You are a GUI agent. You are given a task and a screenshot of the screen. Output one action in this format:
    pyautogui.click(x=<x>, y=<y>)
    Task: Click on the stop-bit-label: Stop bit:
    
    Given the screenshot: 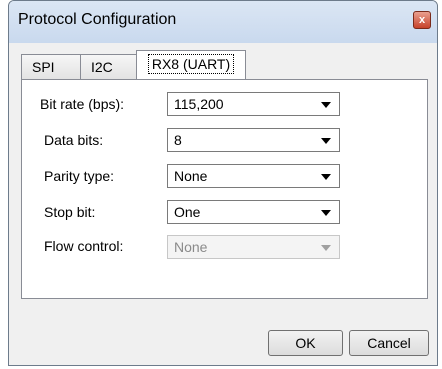 What is the action you would take?
    pyautogui.click(x=70, y=212)
    